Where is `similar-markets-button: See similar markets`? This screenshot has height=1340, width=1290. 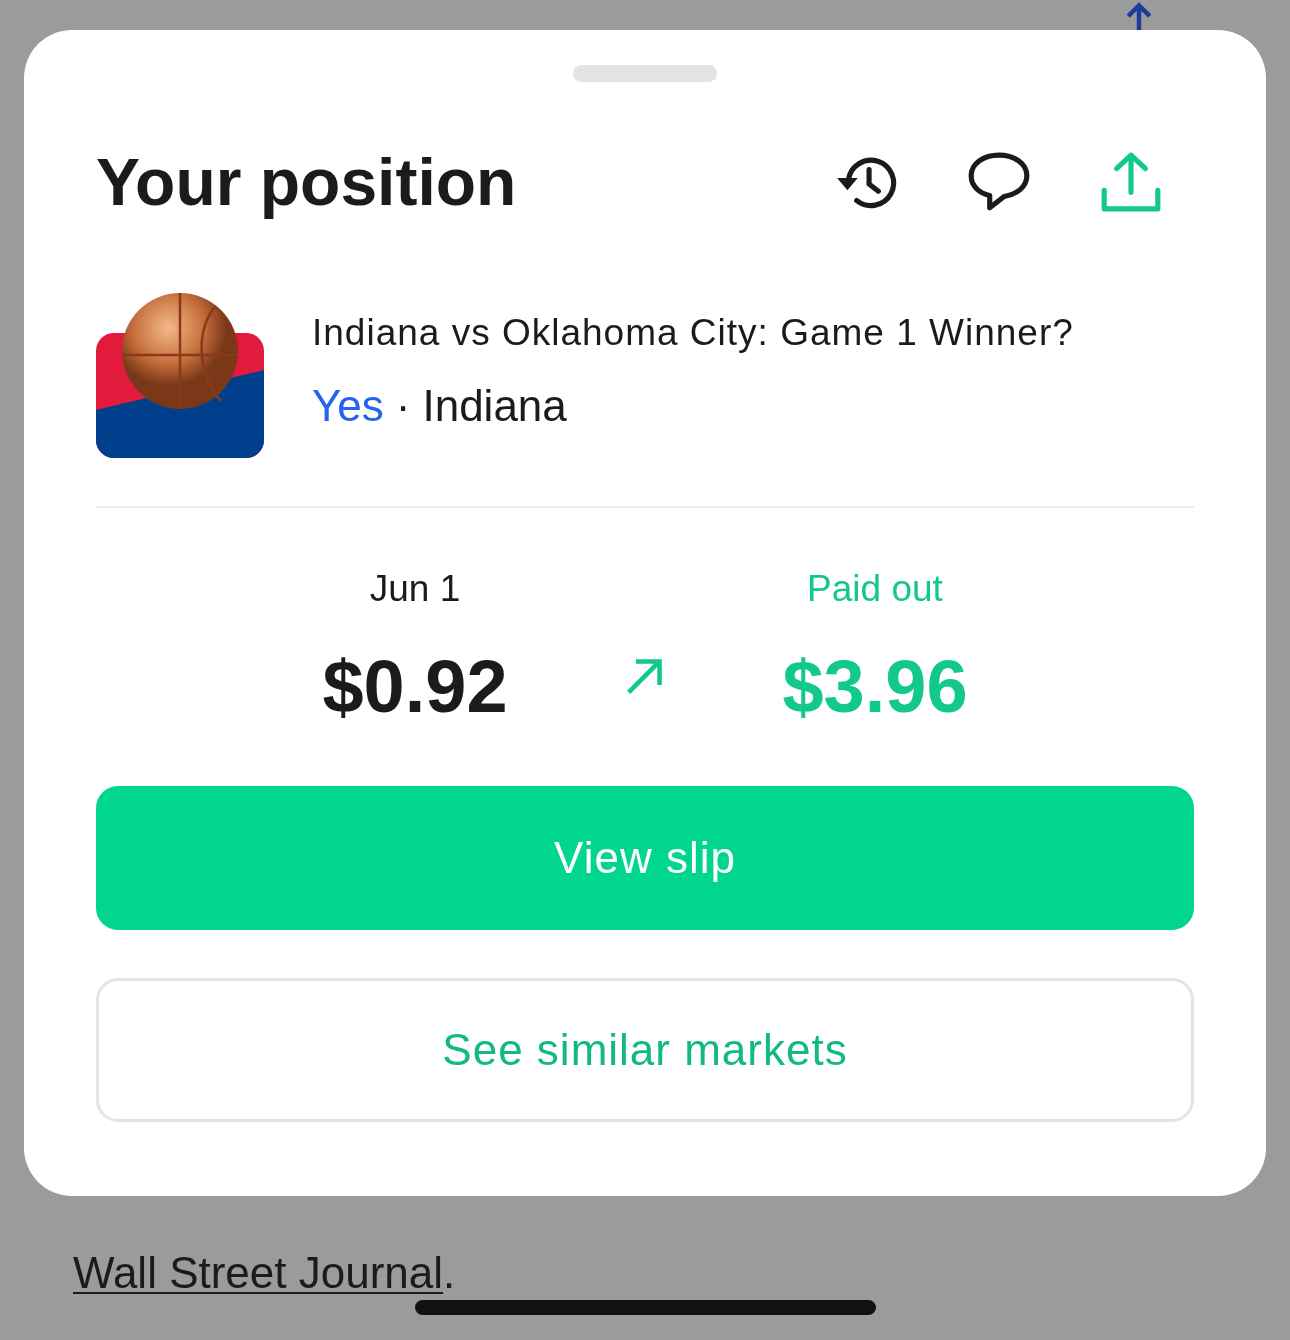 similar-markets-button: See similar markets is located at coordinates (645, 1050).